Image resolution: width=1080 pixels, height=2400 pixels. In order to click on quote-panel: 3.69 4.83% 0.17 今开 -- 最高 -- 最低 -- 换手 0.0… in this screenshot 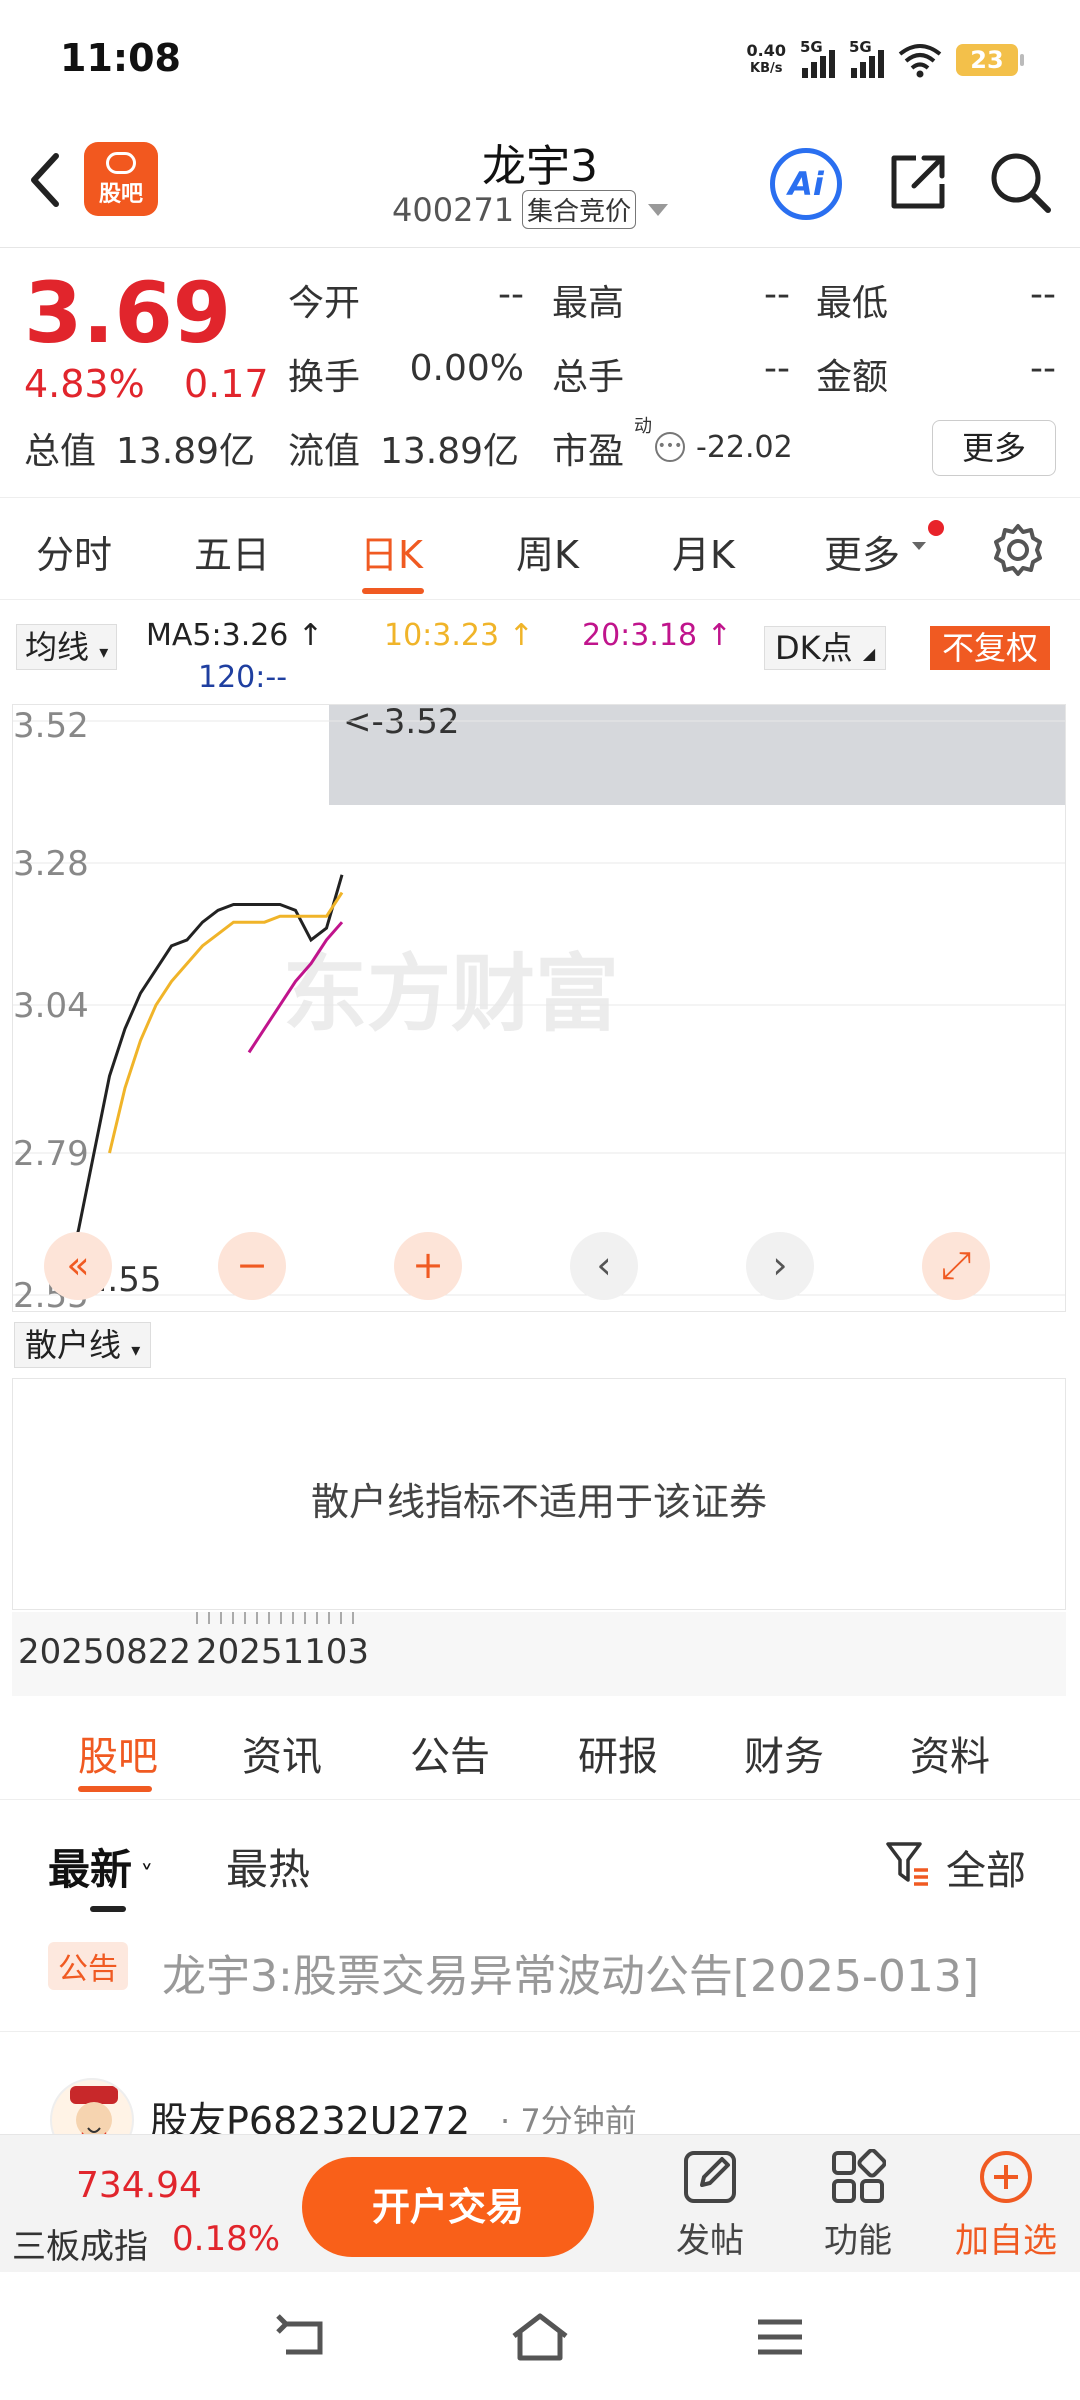, I will do `click(540, 374)`.